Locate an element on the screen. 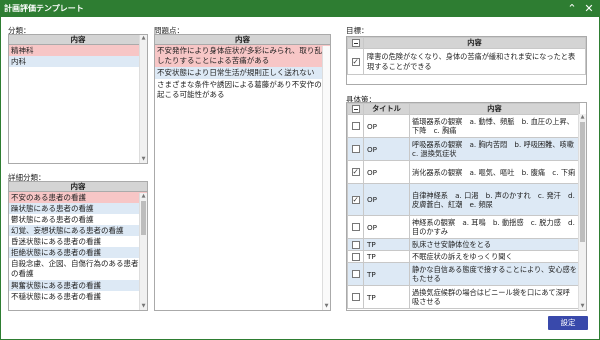  shousai-item: 興奮状態にある患者の看護 is located at coordinates (78, 285).